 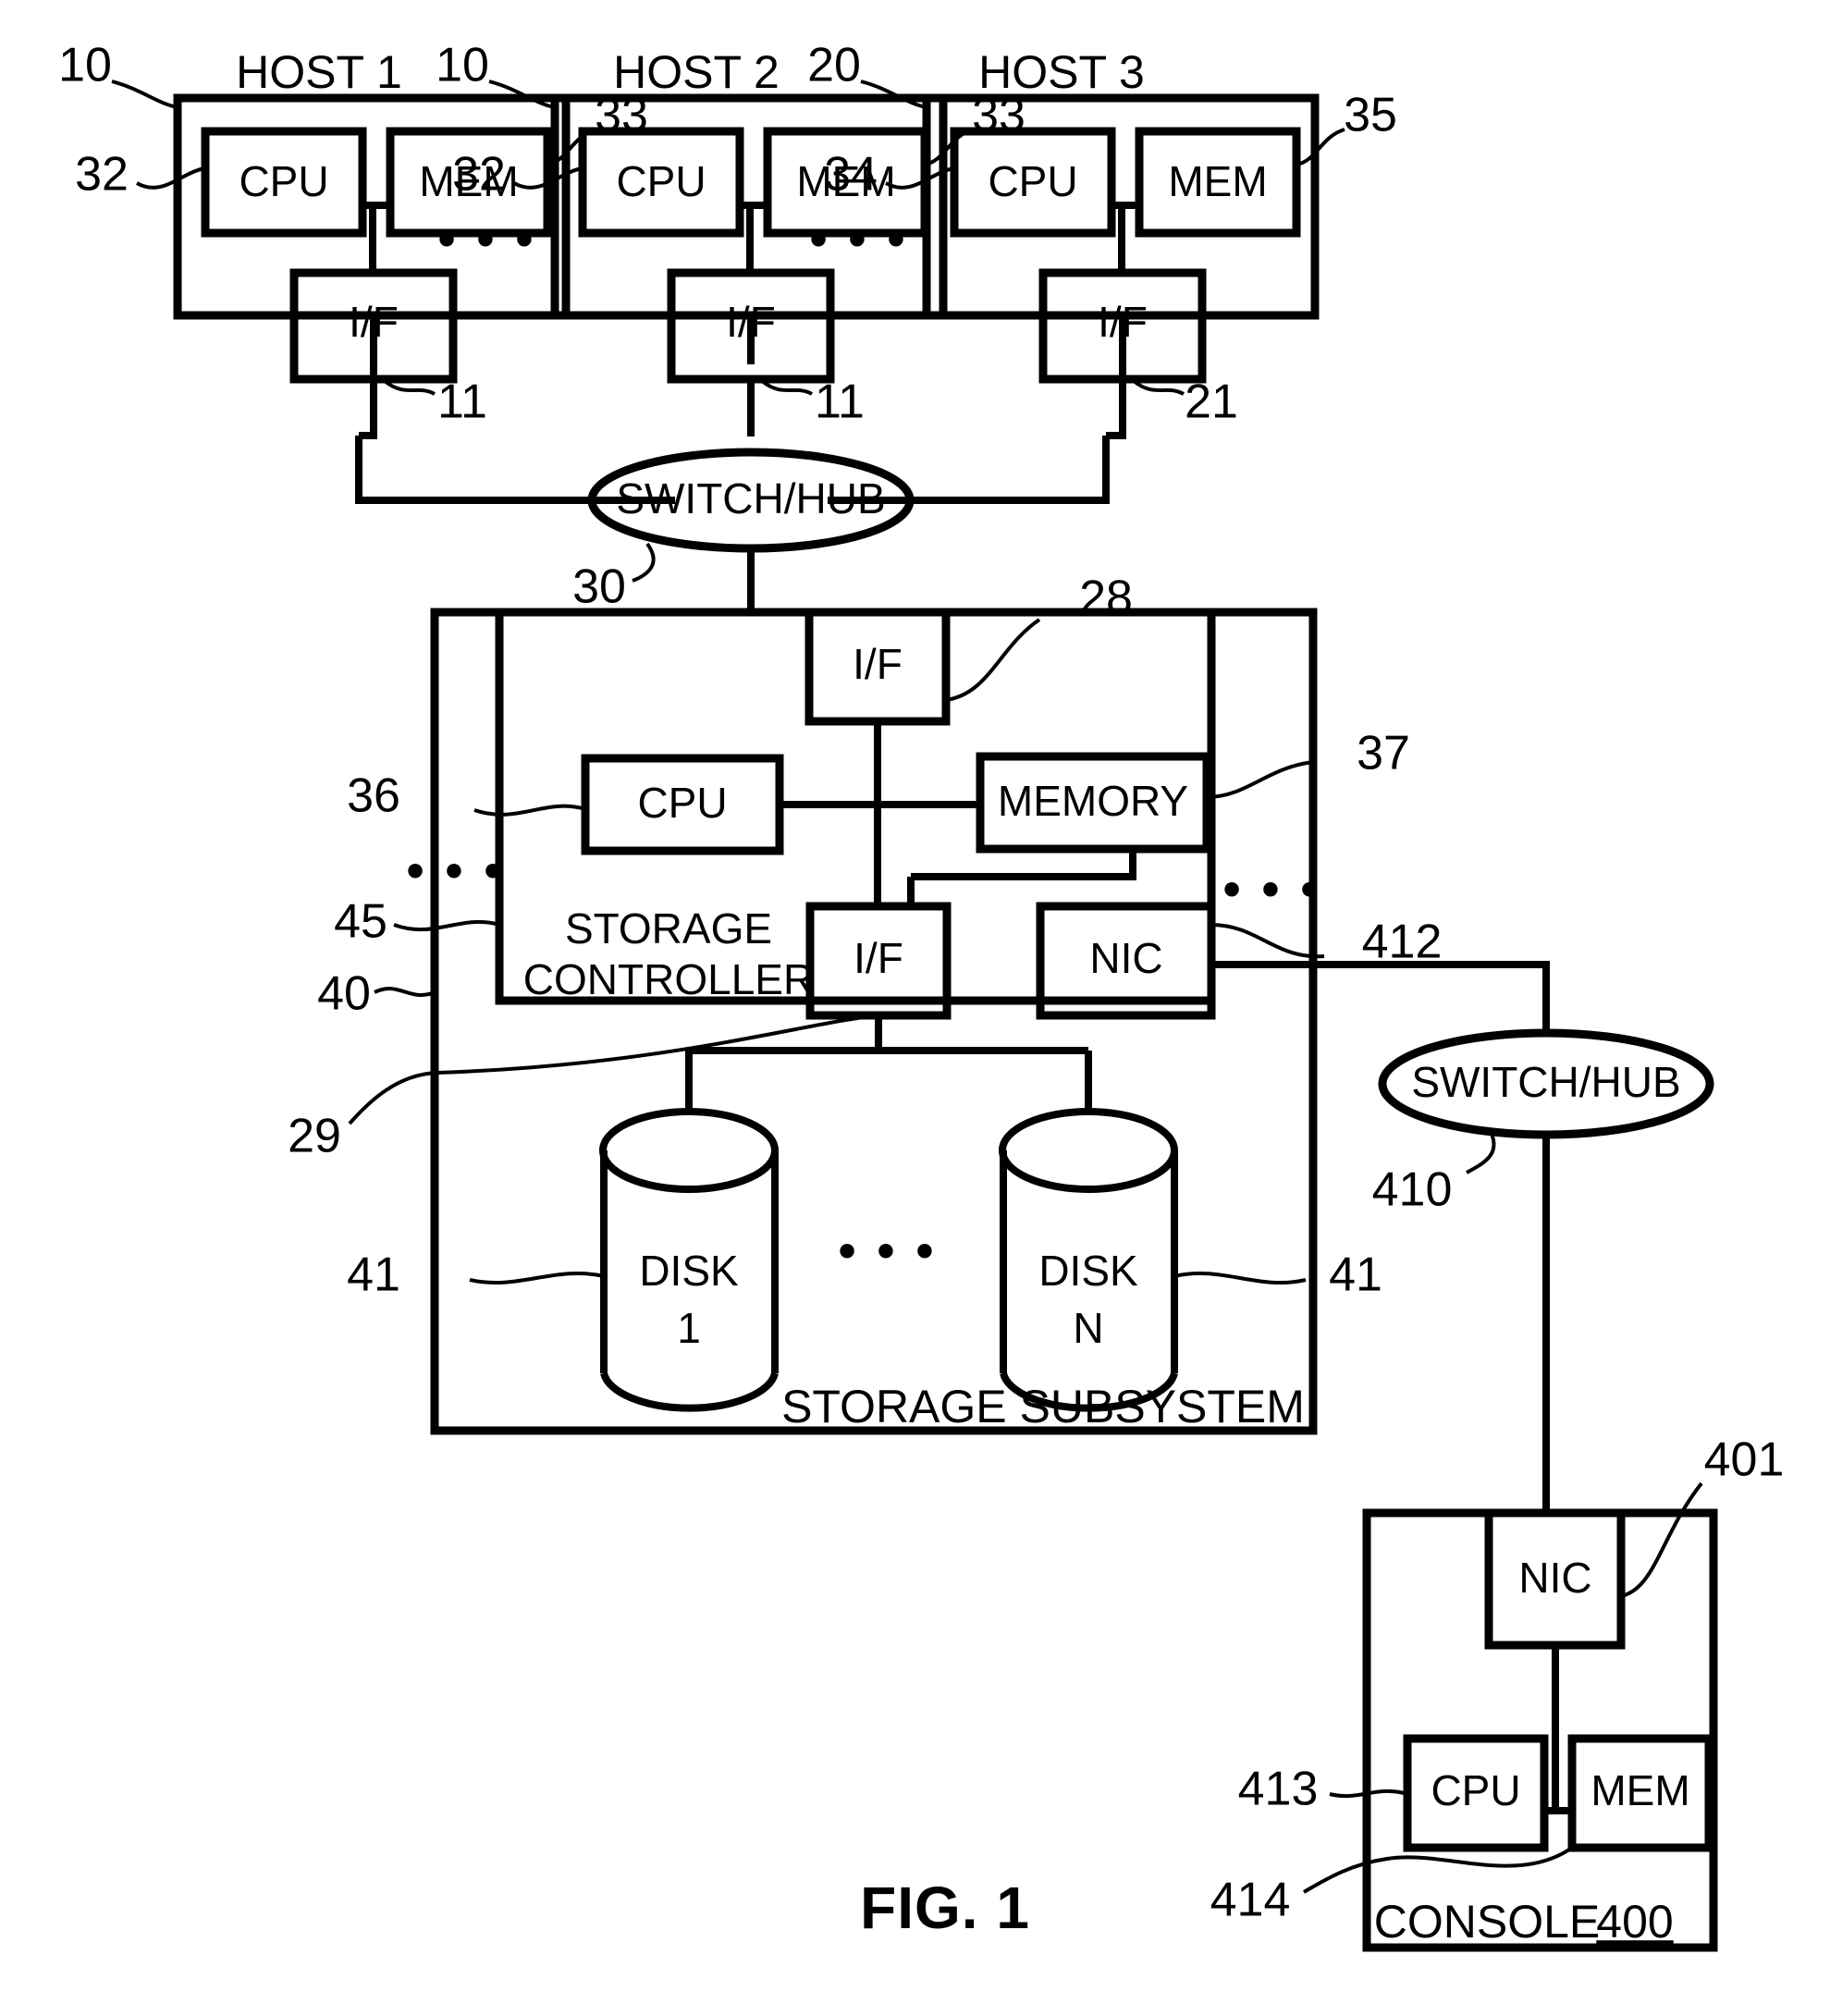 I want to click on host-1-group: HOST 1 CPU MEM I/F 10 32 33 11, so click(x=366, y=271).